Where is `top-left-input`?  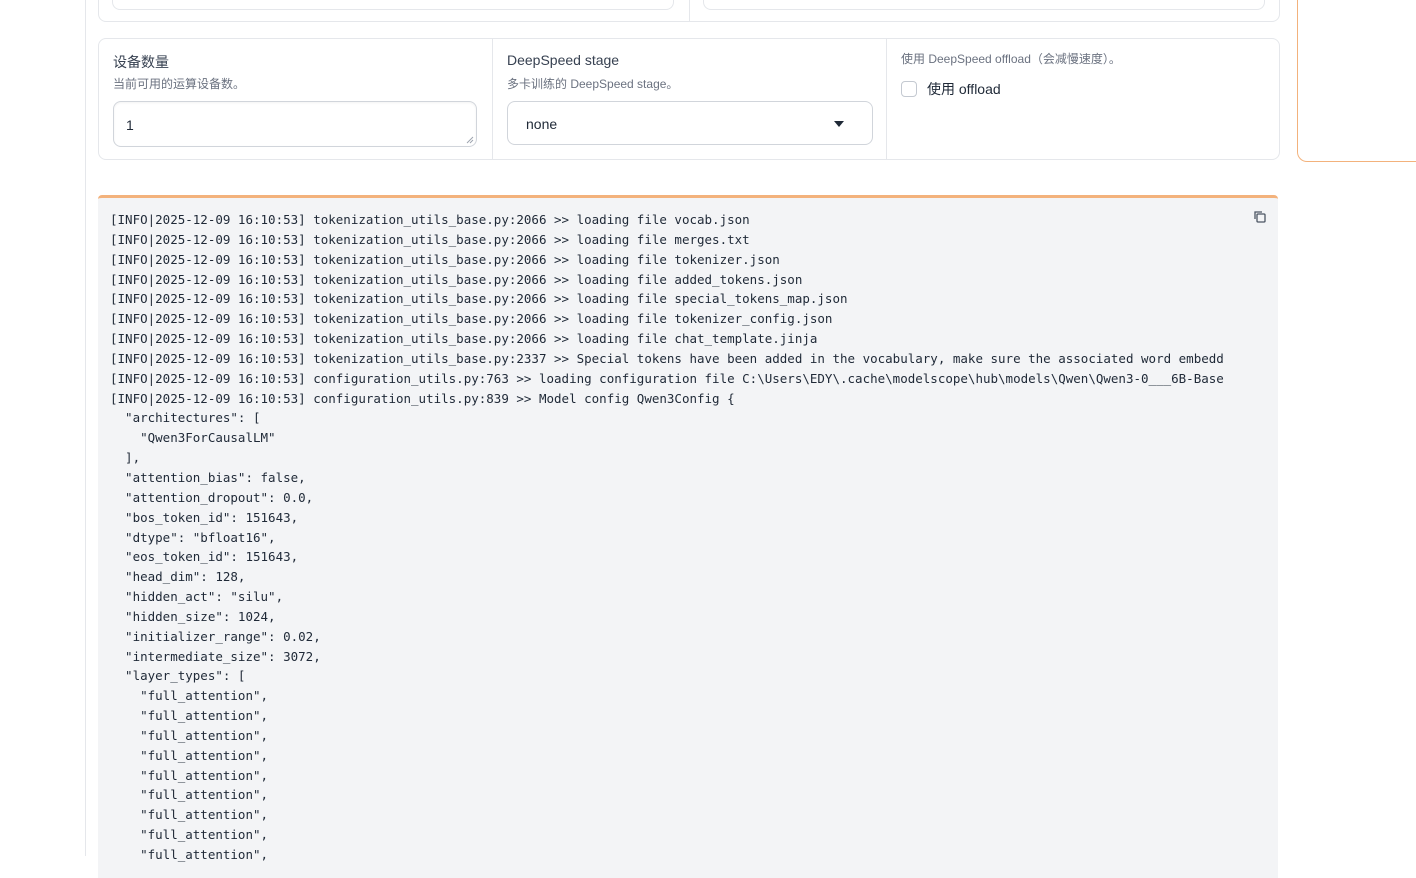 top-left-input is located at coordinates (393, 5).